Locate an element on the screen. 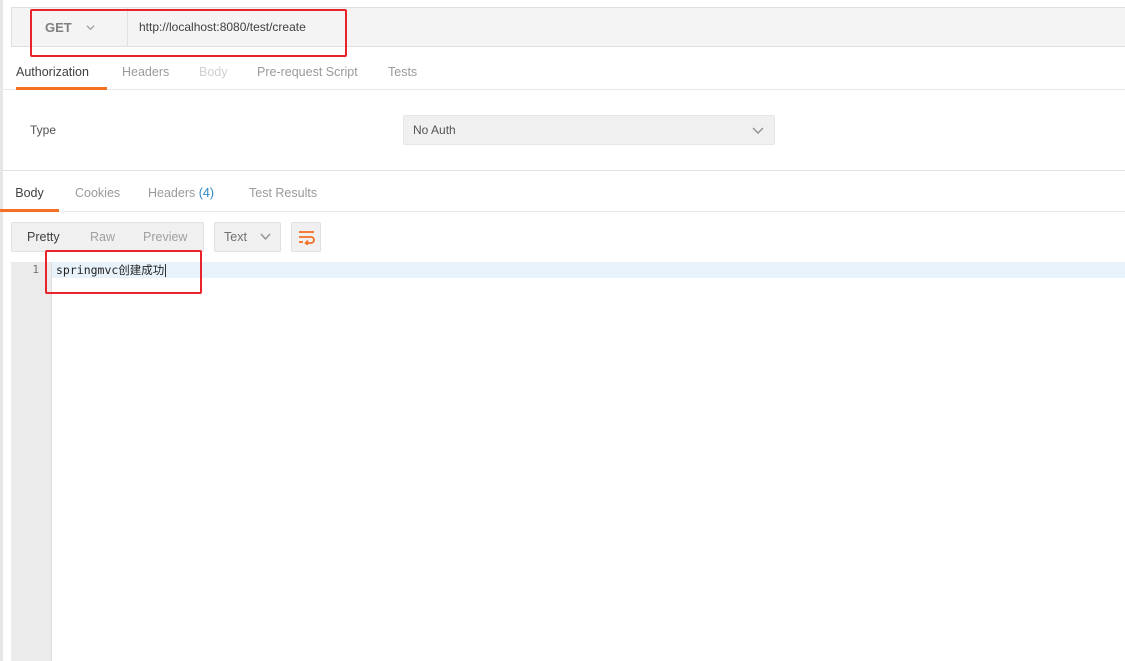 The height and width of the screenshot is (661, 1125). auth-section: Type No Auth is located at coordinates (564, 130).